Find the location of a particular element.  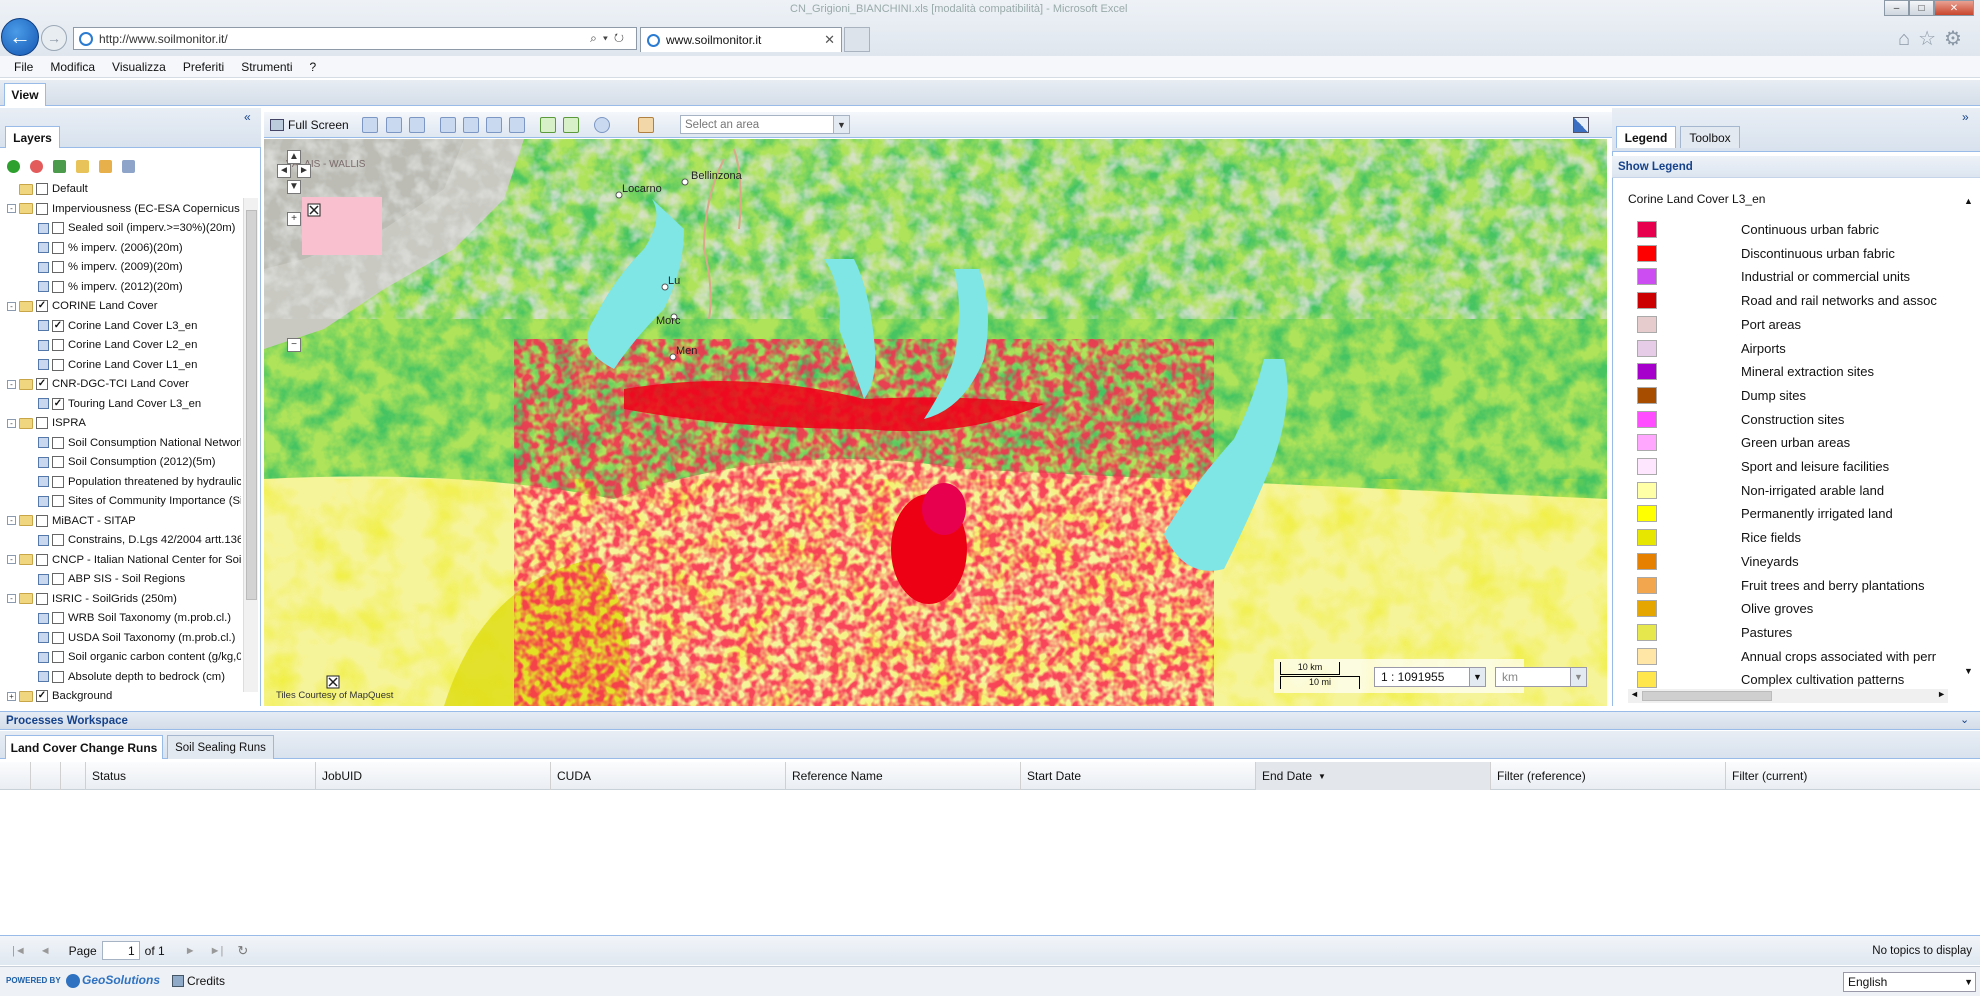

close-window-button: ✕ is located at coordinates (1954, 8).